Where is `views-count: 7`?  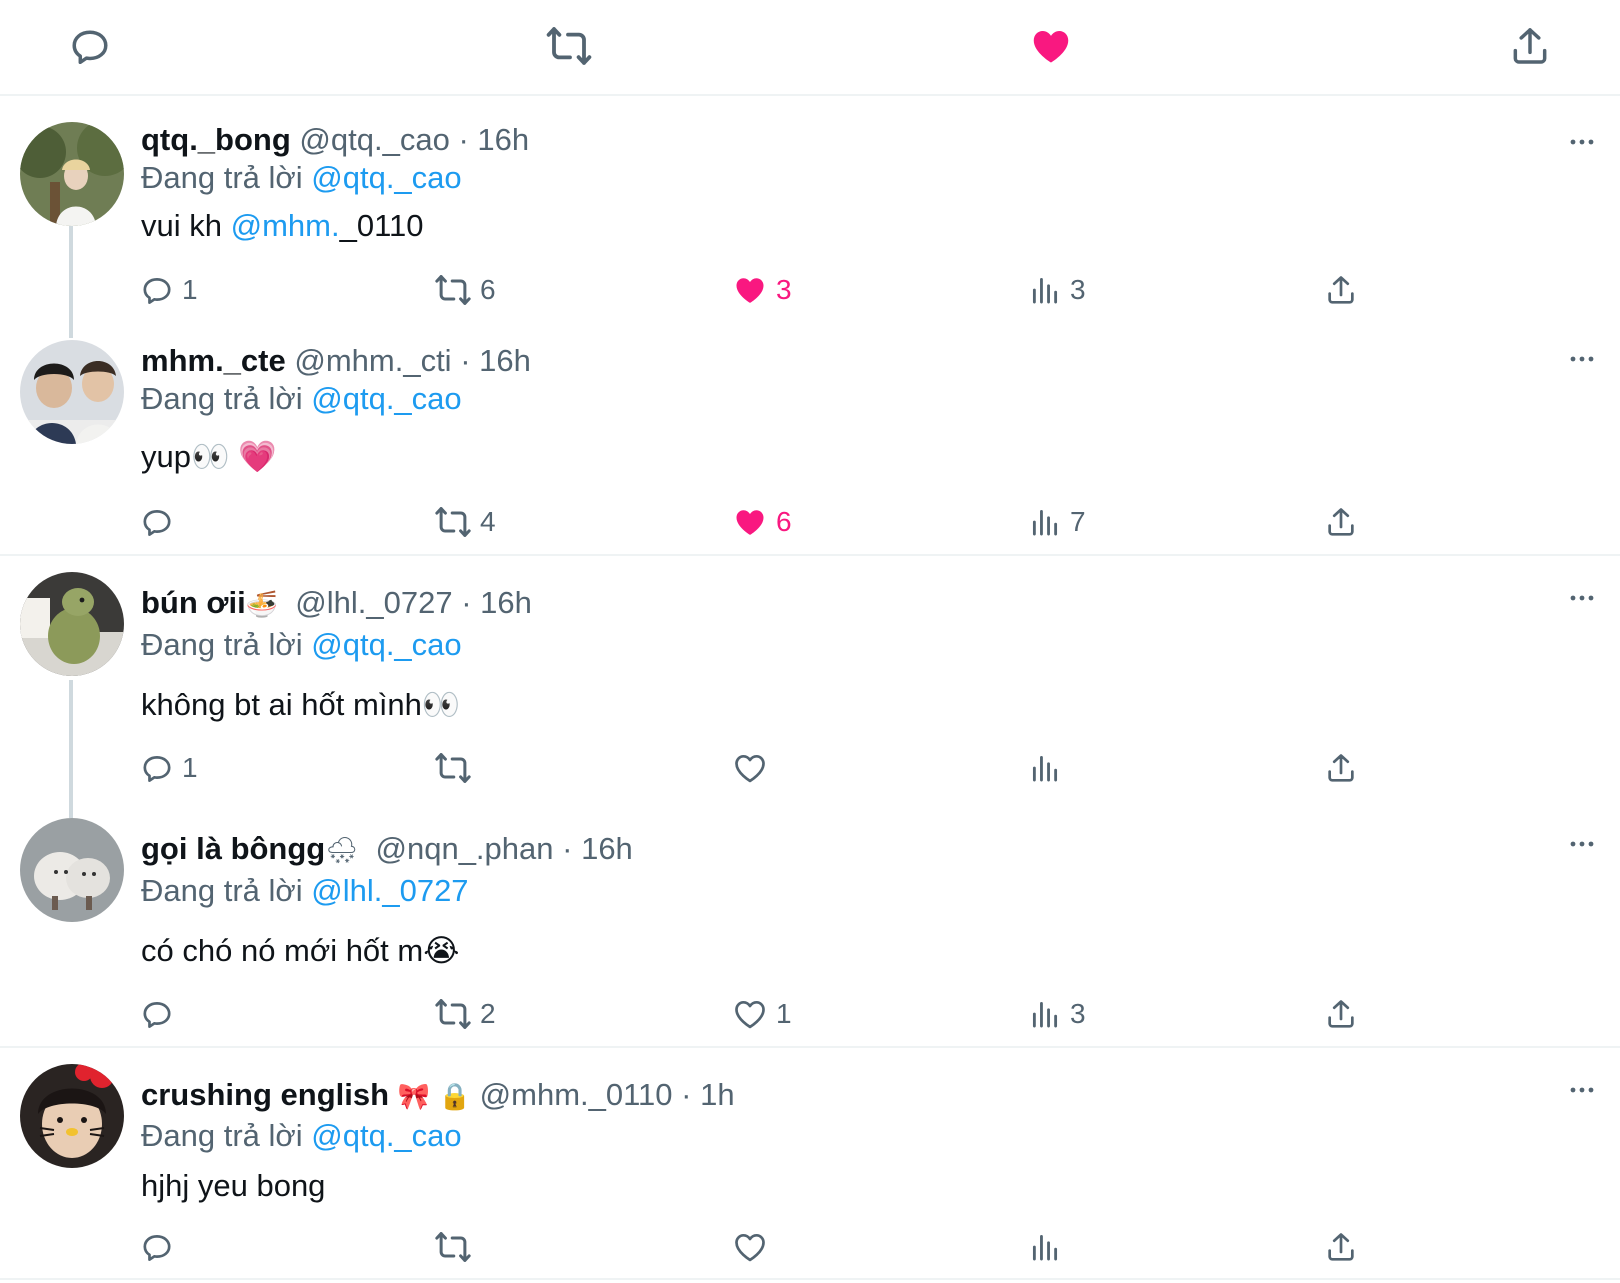 views-count: 7 is located at coordinates (1078, 521).